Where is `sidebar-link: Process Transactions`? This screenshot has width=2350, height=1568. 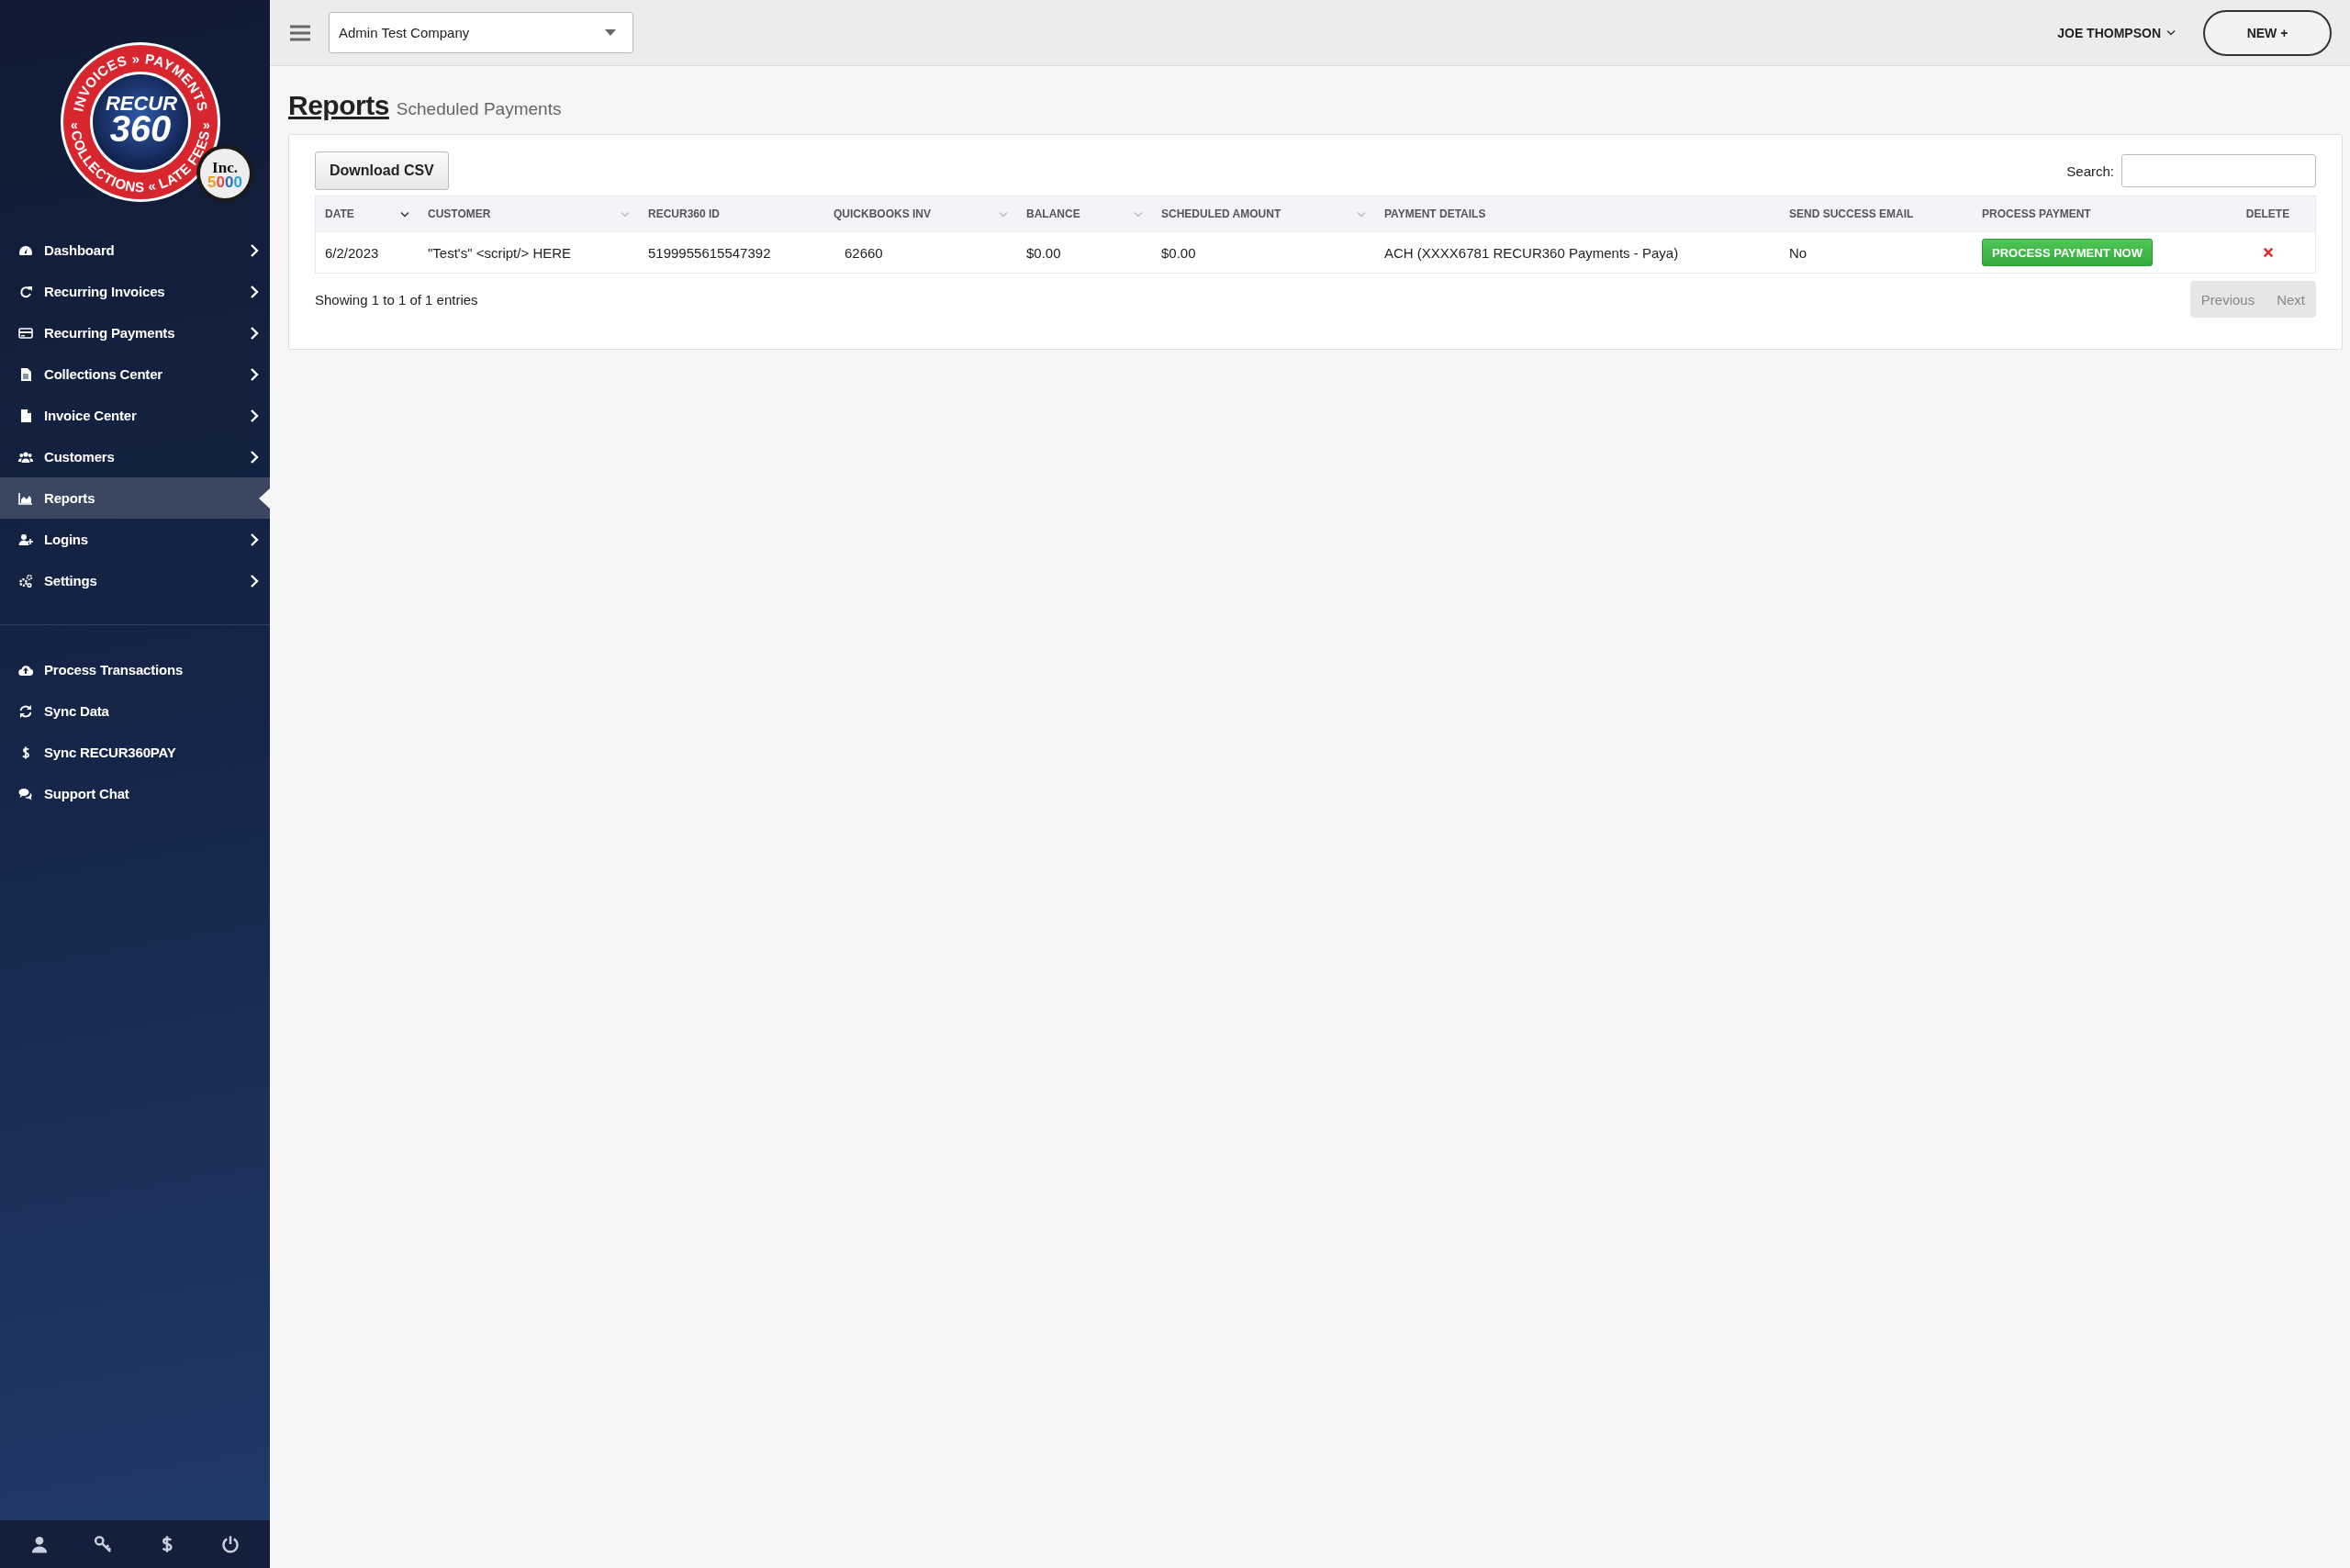
sidebar-link: Process Transactions is located at coordinates (135, 669).